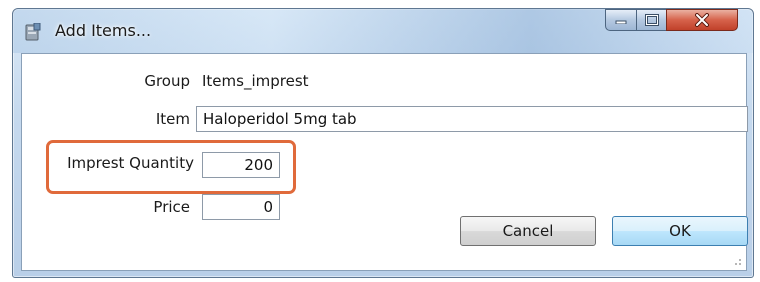 The height and width of the screenshot is (282, 760). I want to click on group-value: Items_imprest, so click(255, 81).